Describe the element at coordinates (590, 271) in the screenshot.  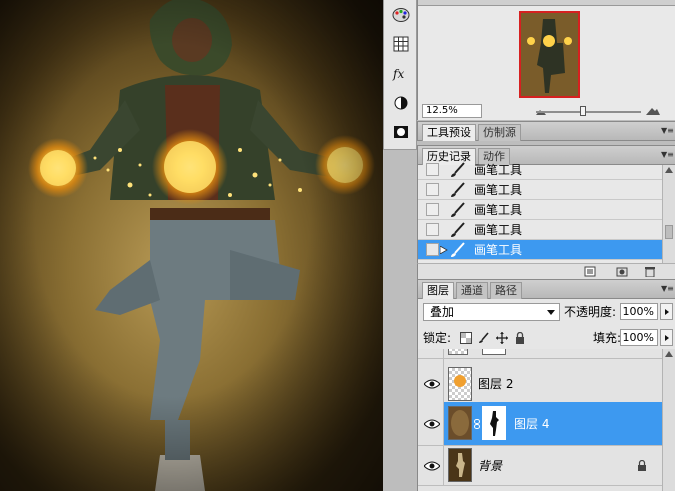
I see `new-document-from-state-icon` at that location.